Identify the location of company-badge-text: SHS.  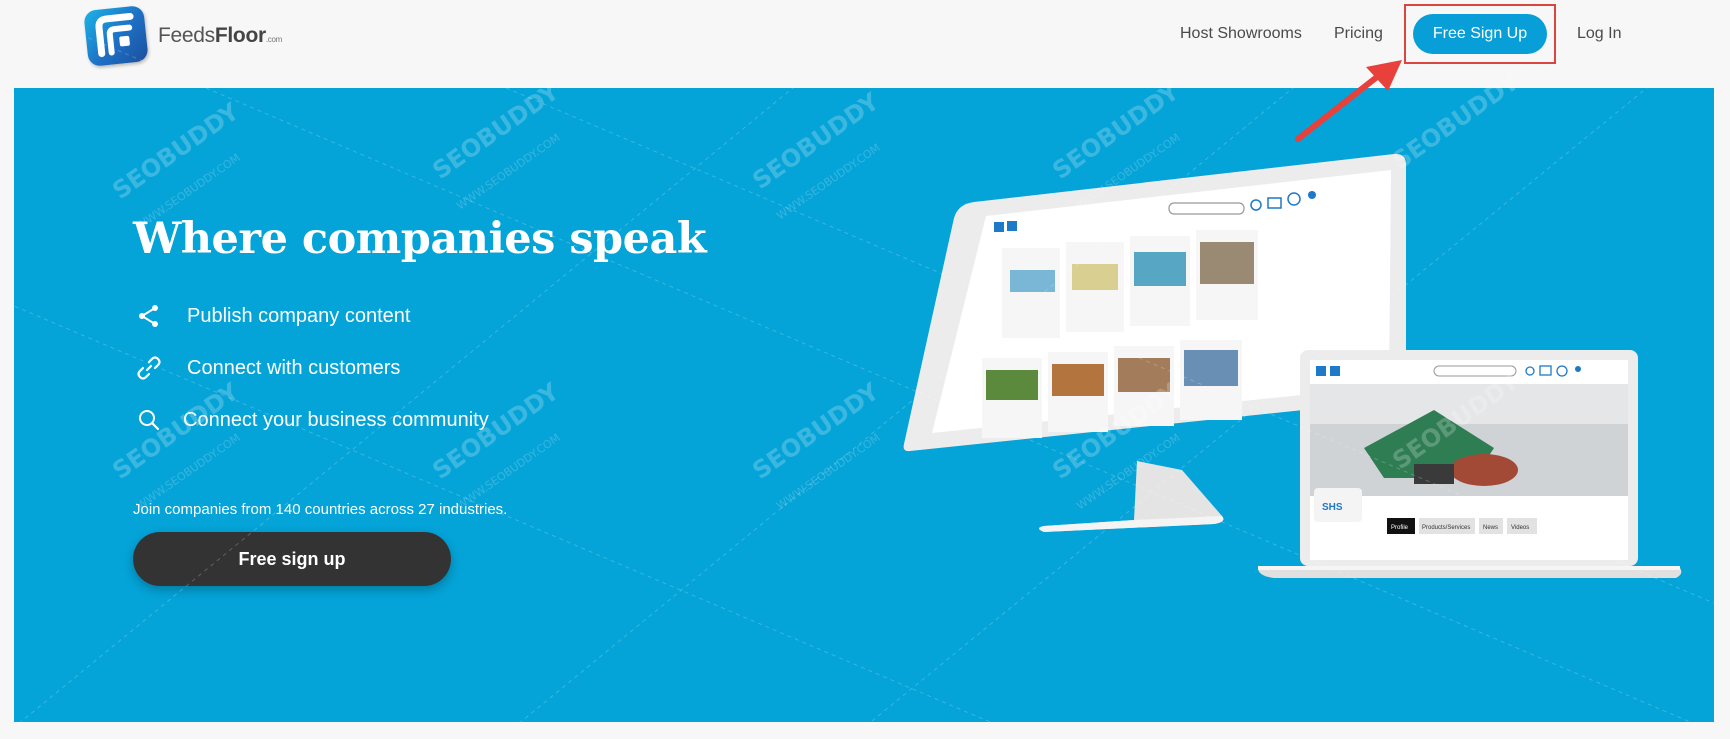
(1332, 507).